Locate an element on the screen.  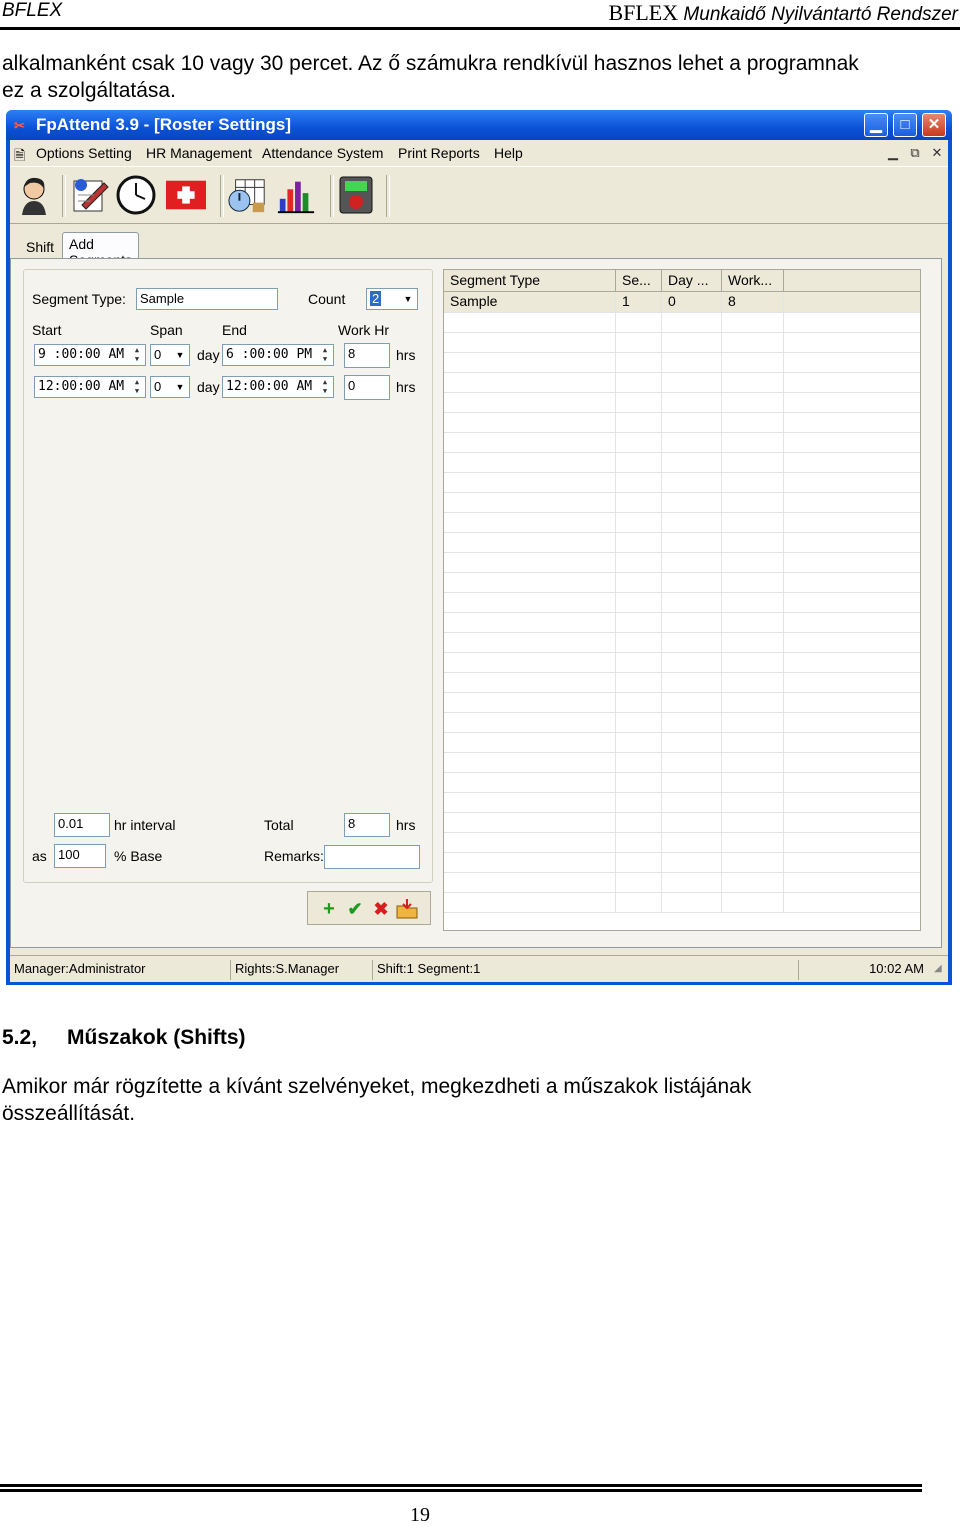
segment-type-input: Sample is located at coordinates (207, 299).